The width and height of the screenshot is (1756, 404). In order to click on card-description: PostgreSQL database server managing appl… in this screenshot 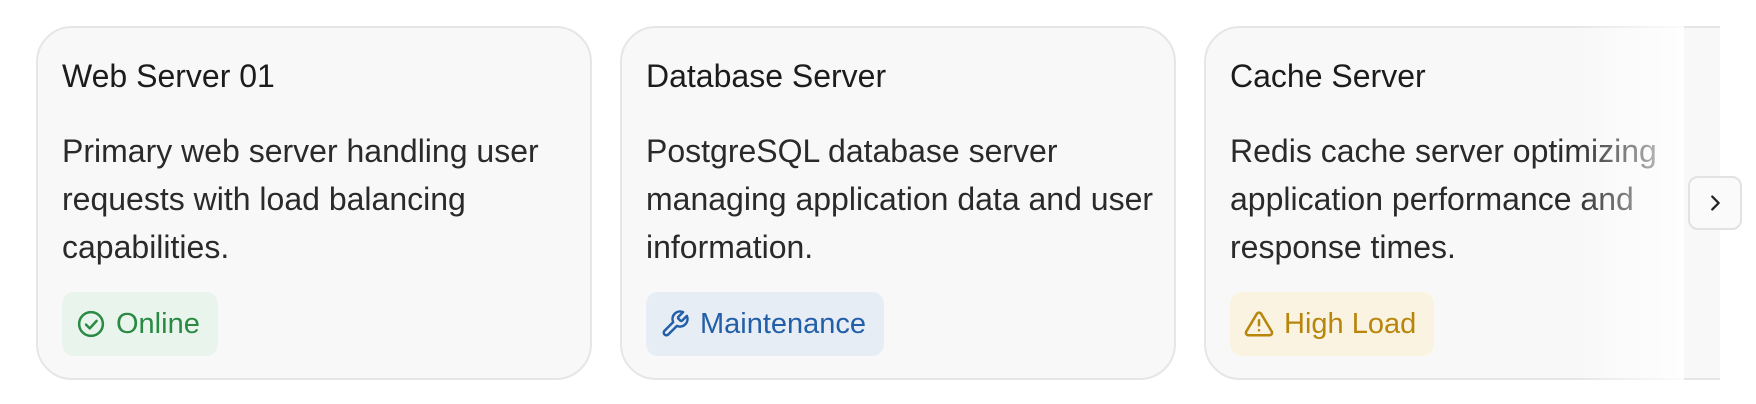, I will do `click(900, 199)`.